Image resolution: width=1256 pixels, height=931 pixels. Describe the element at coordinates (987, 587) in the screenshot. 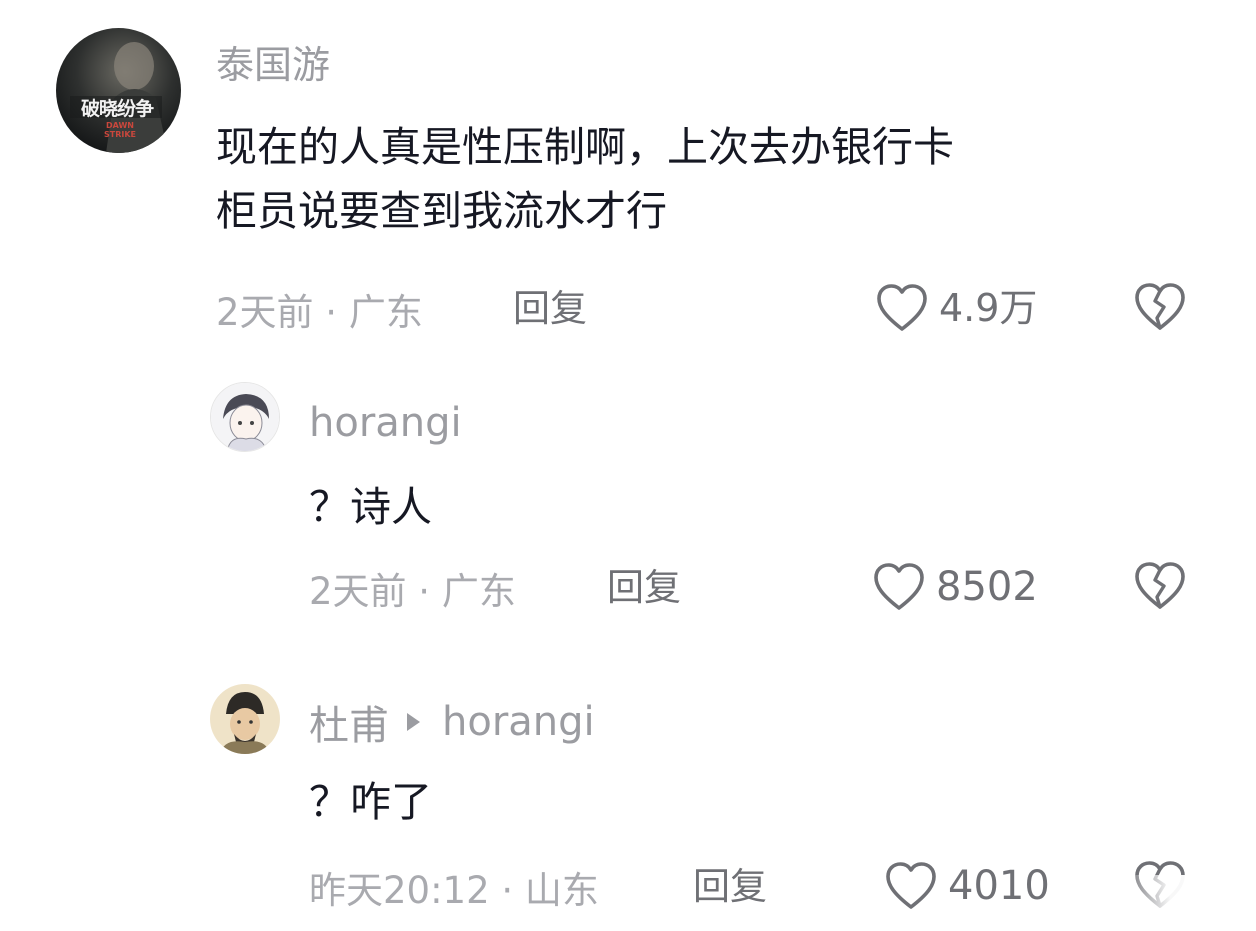

I see `like-count: 8502` at that location.